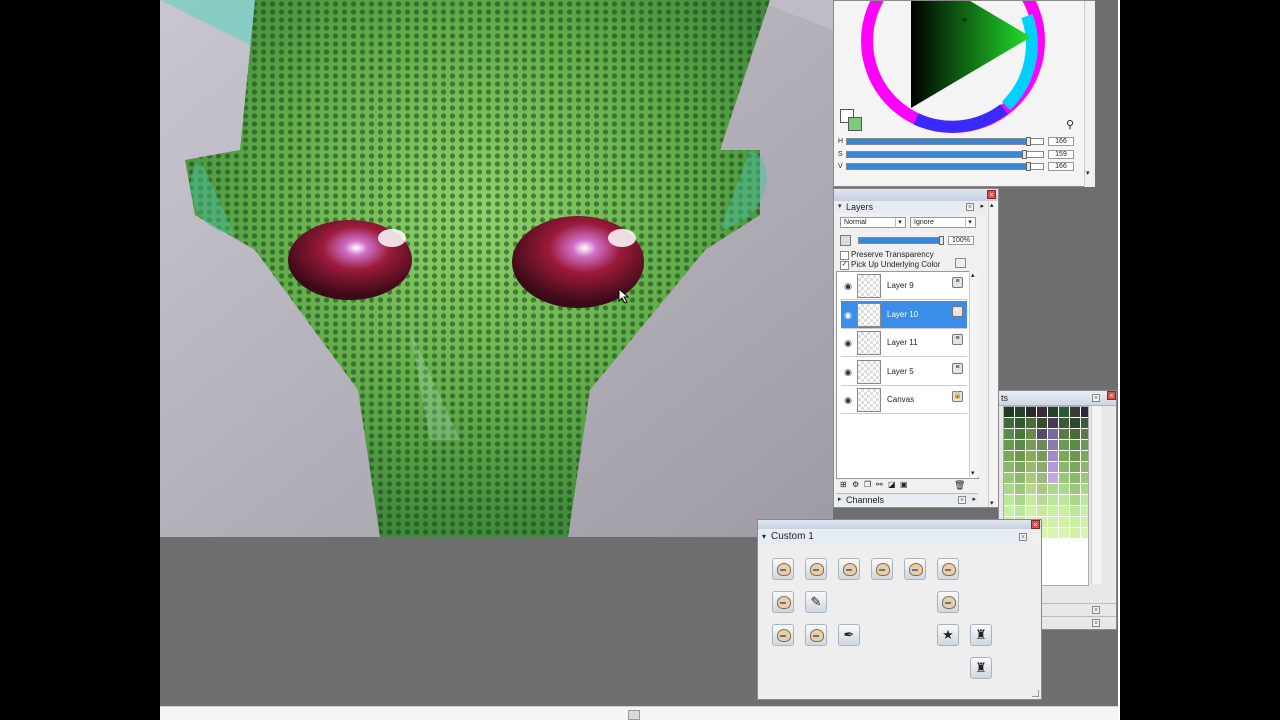  I want to click on scroll-down-arrow-icon: ▾, so click(1088, 173).